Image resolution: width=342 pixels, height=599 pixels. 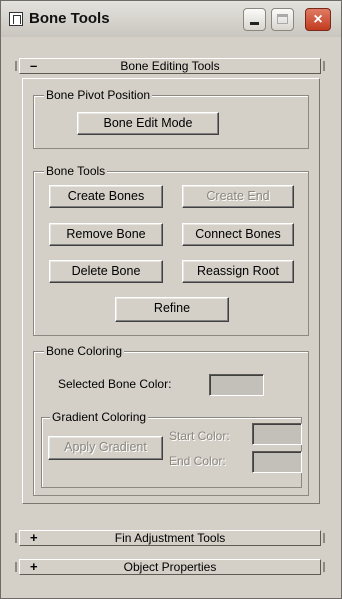 What do you see at coordinates (99, 417) in the screenshot?
I see `group-label: Gradient Coloring` at bounding box center [99, 417].